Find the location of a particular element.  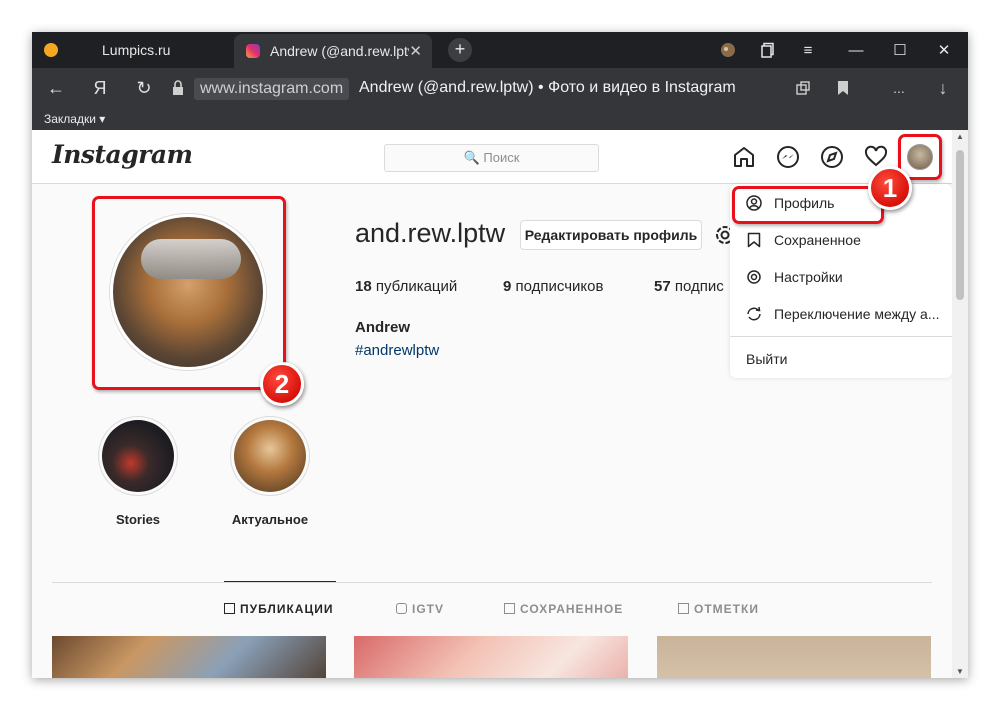

stat-following-count: 57 is located at coordinates (662, 286).